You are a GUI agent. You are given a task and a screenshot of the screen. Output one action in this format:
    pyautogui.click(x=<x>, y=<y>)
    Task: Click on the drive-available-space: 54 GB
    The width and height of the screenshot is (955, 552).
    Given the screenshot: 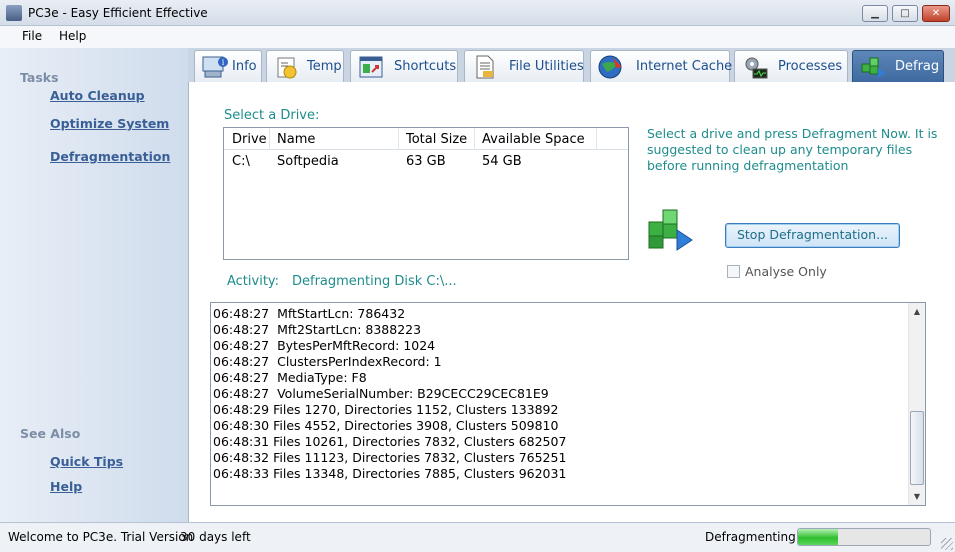 What is the action you would take?
    pyautogui.click(x=502, y=161)
    